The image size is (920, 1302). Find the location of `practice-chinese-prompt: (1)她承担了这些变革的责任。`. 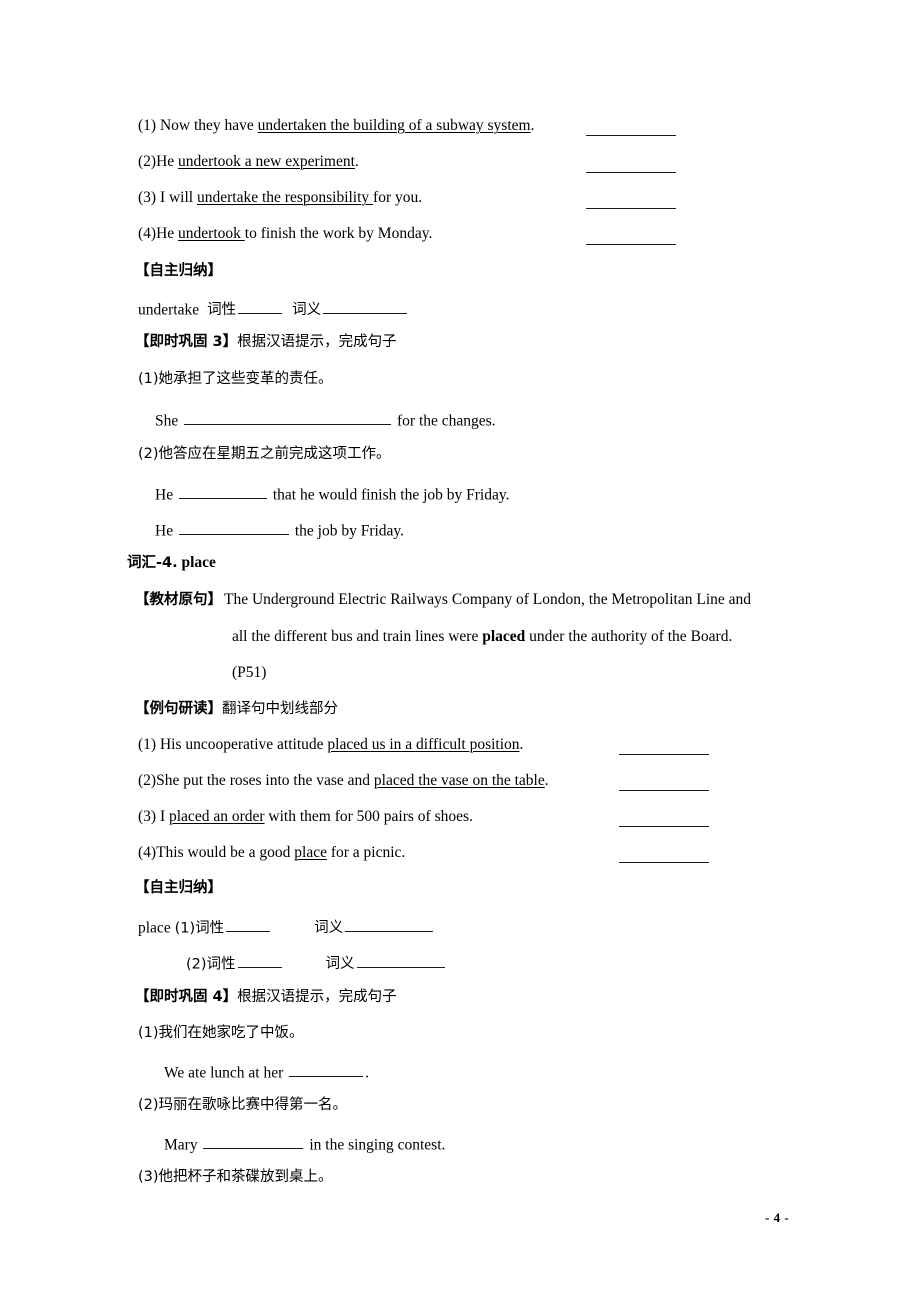

practice-chinese-prompt: (1)她承担了这些变革的责任。 is located at coordinates (235, 379).